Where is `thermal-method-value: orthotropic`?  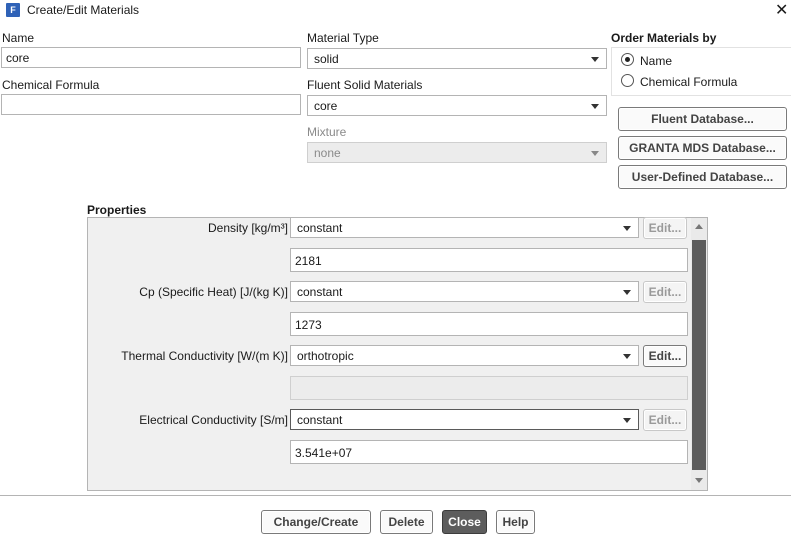 thermal-method-value: orthotropic is located at coordinates (325, 356).